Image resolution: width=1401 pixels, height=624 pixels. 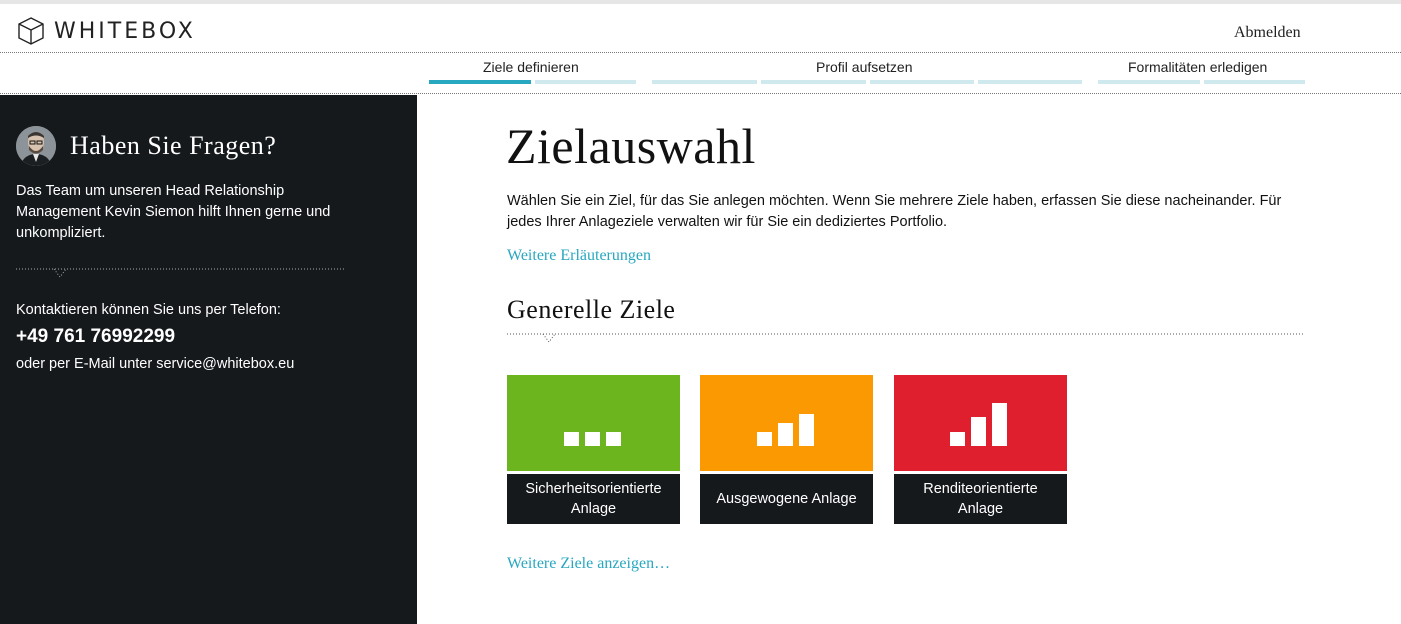 What do you see at coordinates (864, 67) in the screenshot?
I see `step-label-profile: Profil aufsetzen` at bounding box center [864, 67].